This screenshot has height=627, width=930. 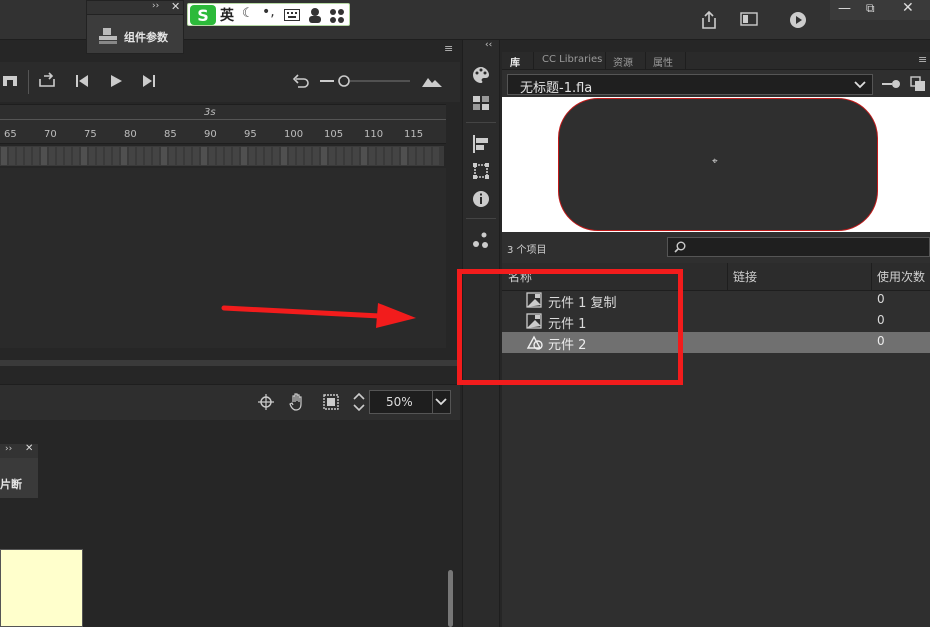 I want to click on info-icon, so click(x=481, y=199).